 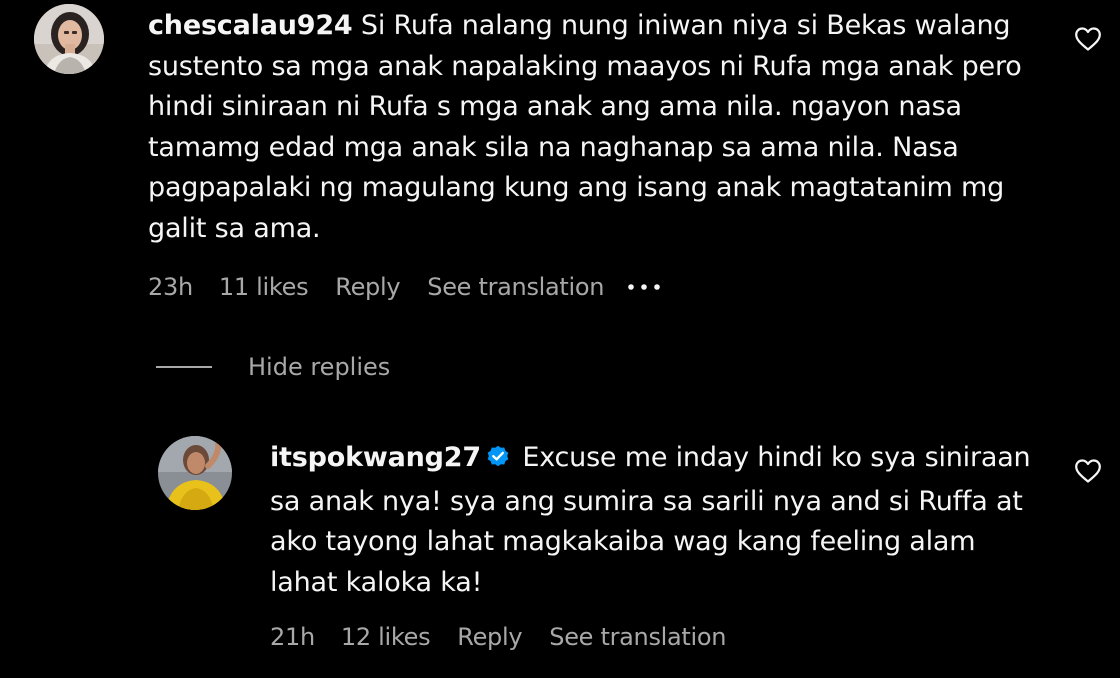 I want to click on like-comment-button, so click(x=1088, y=39).